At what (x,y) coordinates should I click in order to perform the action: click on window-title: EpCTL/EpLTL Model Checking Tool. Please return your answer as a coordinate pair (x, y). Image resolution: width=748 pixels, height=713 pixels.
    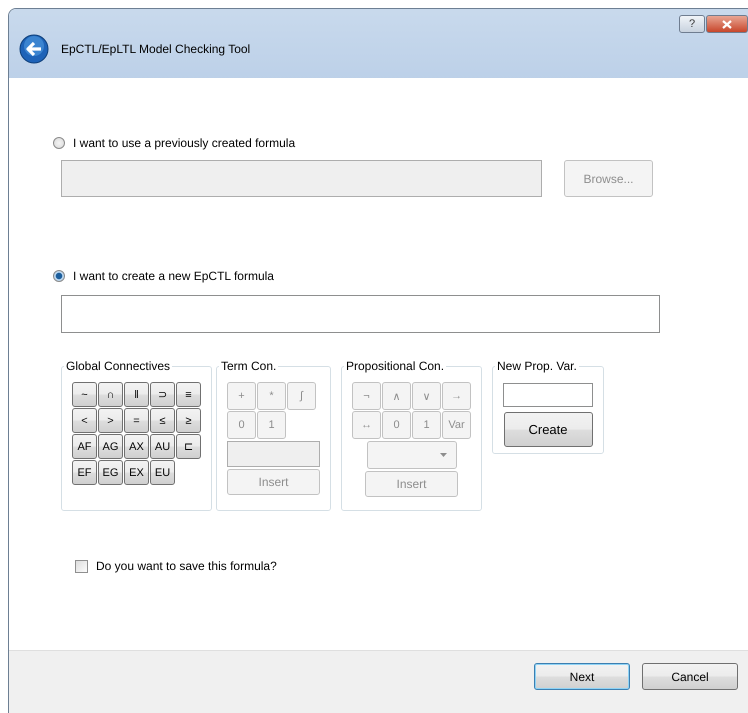
    Looking at the image, I should click on (155, 49).